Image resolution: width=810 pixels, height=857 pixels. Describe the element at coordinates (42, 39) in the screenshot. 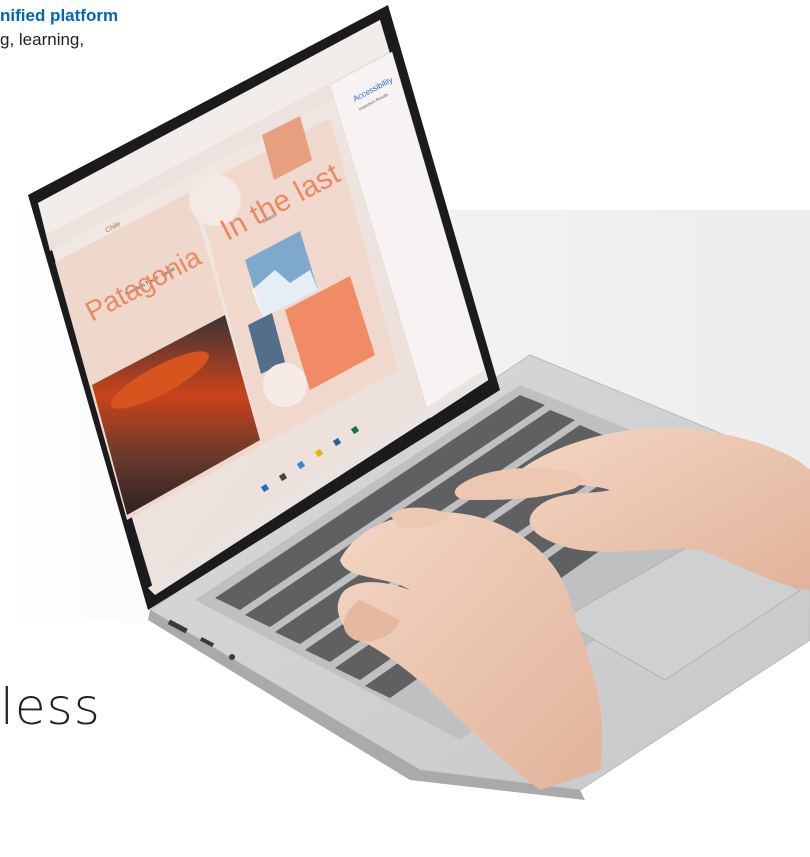

I see `subline-fragment: g, learning,` at that location.